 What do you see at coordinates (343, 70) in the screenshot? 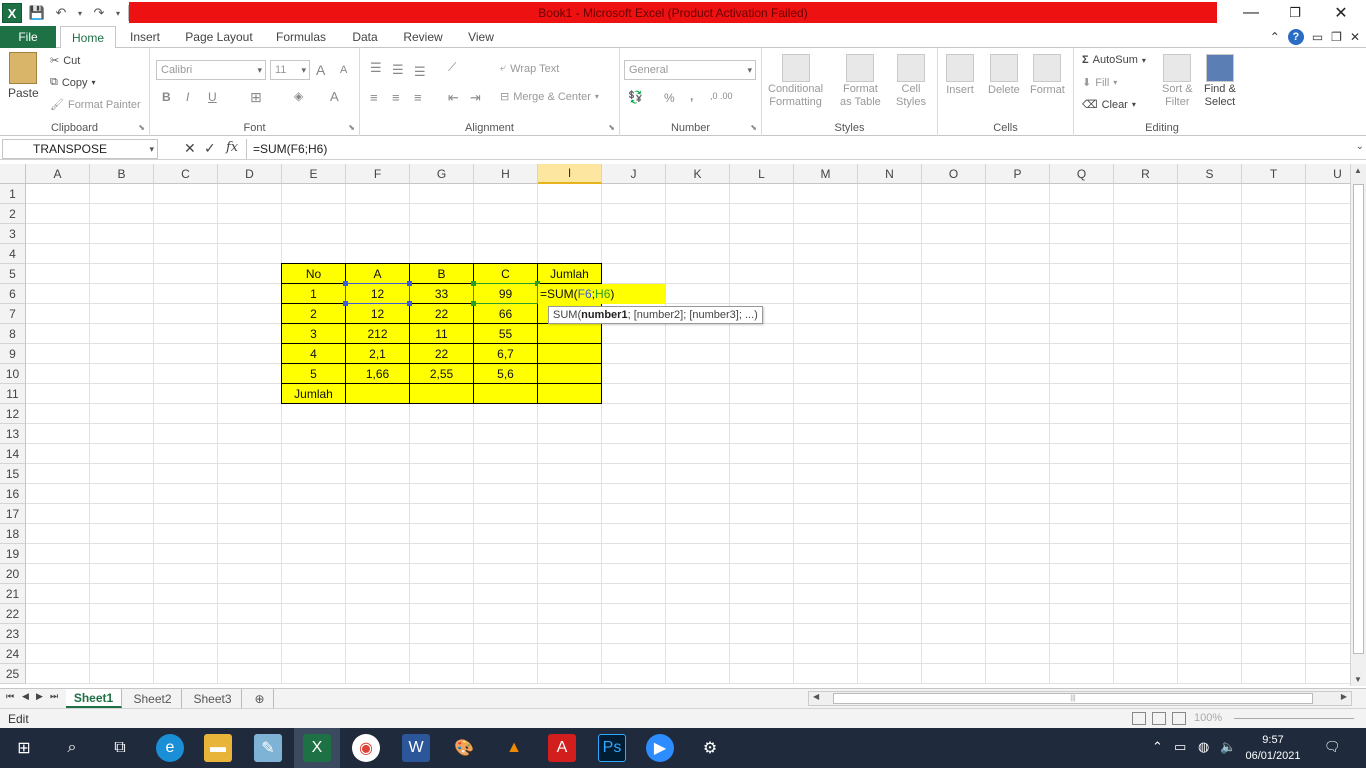
I see `shrink-font-icon: A` at bounding box center [343, 70].